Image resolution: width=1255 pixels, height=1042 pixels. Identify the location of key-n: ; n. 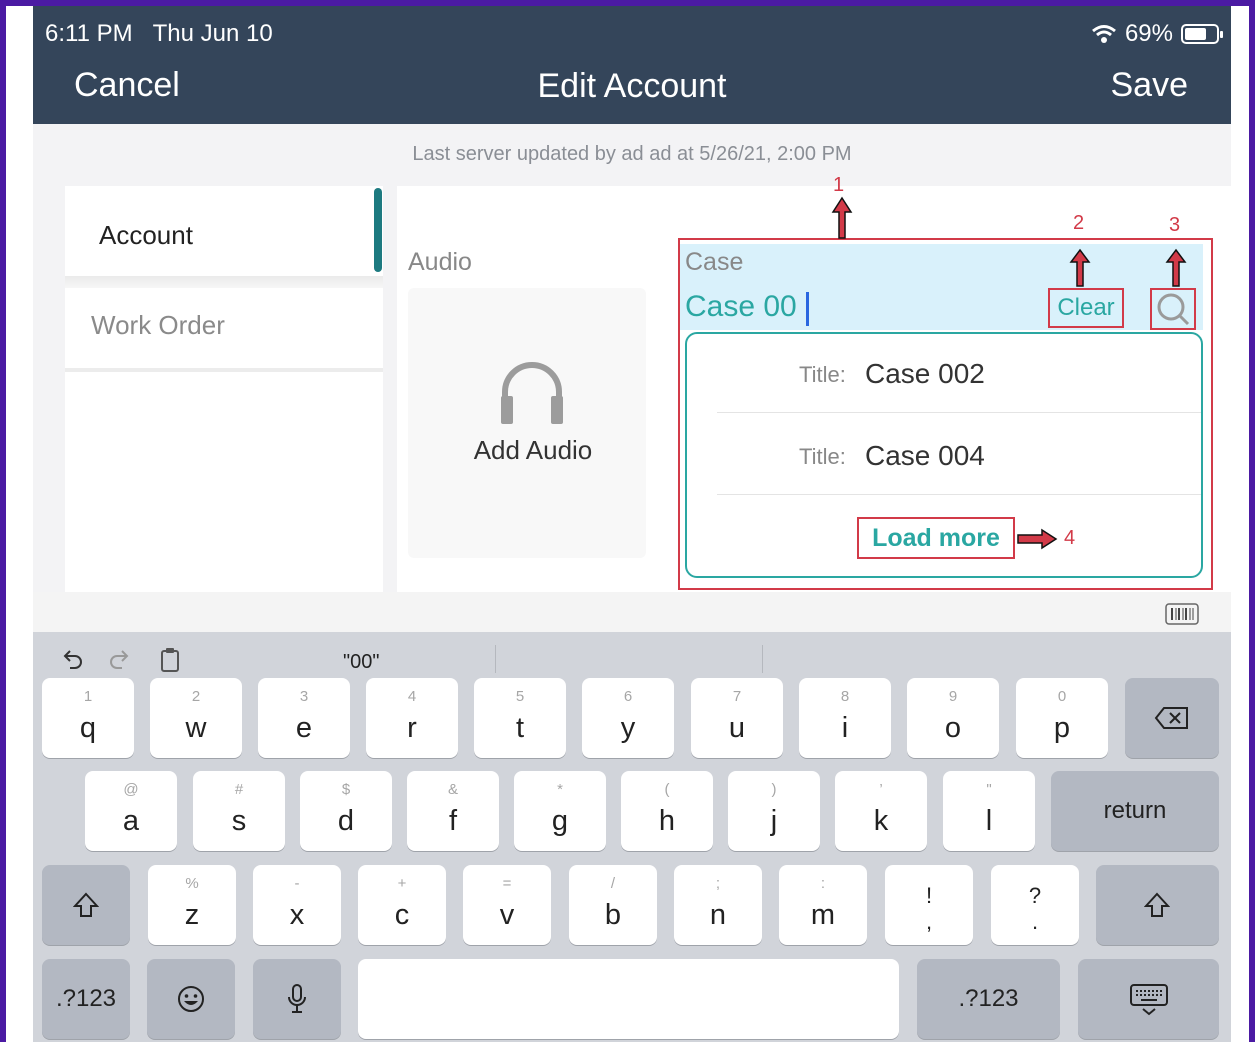
(718, 905).